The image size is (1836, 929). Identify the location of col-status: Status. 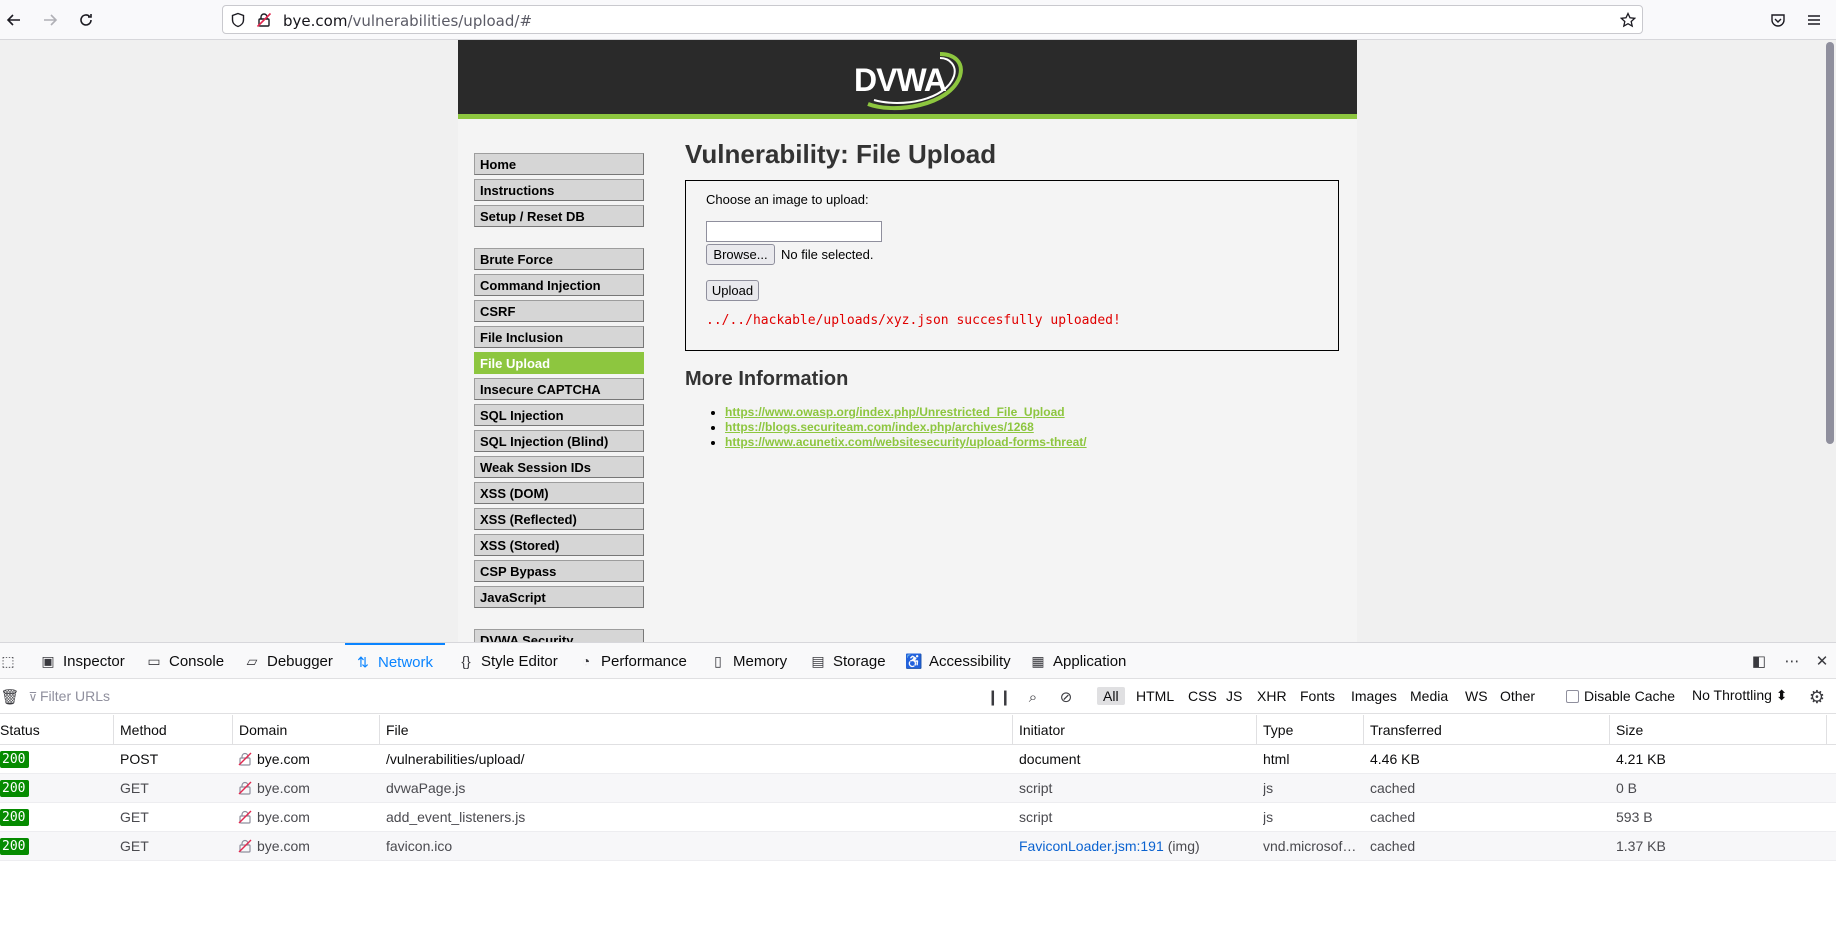
(20, 730).